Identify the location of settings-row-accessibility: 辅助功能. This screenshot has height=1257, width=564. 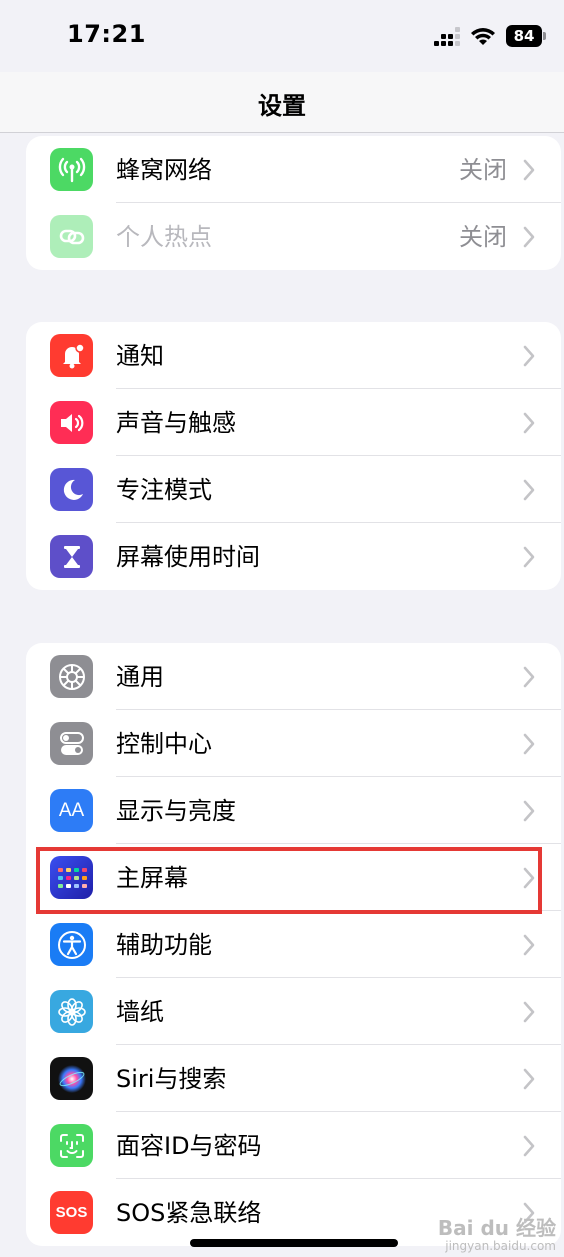
(293, 944).